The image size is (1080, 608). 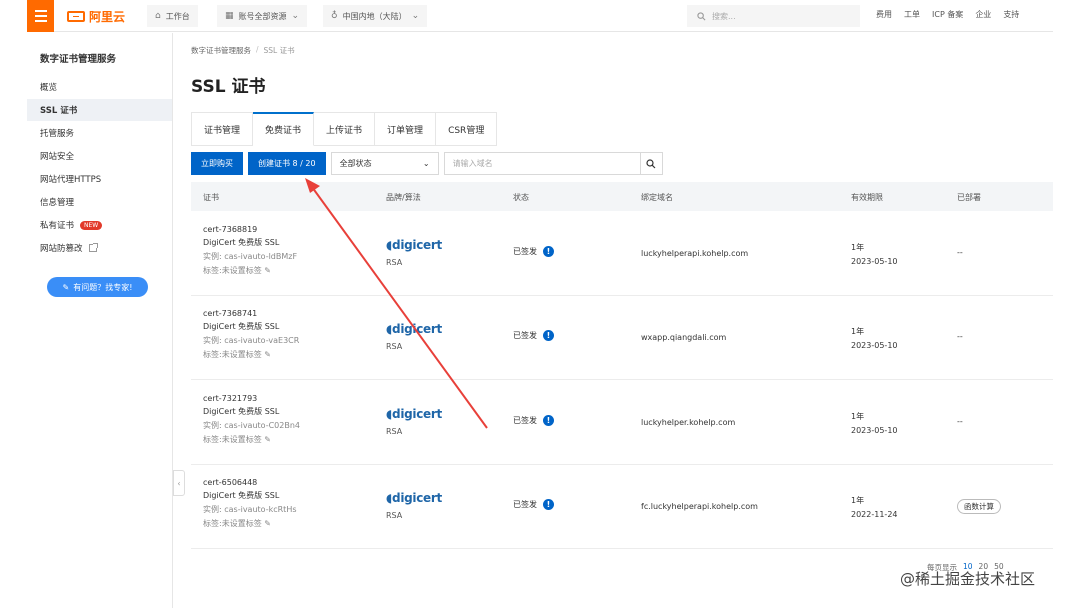 I want to click on account-resources-label: 账号全部资源, so click(x=262, y=16).